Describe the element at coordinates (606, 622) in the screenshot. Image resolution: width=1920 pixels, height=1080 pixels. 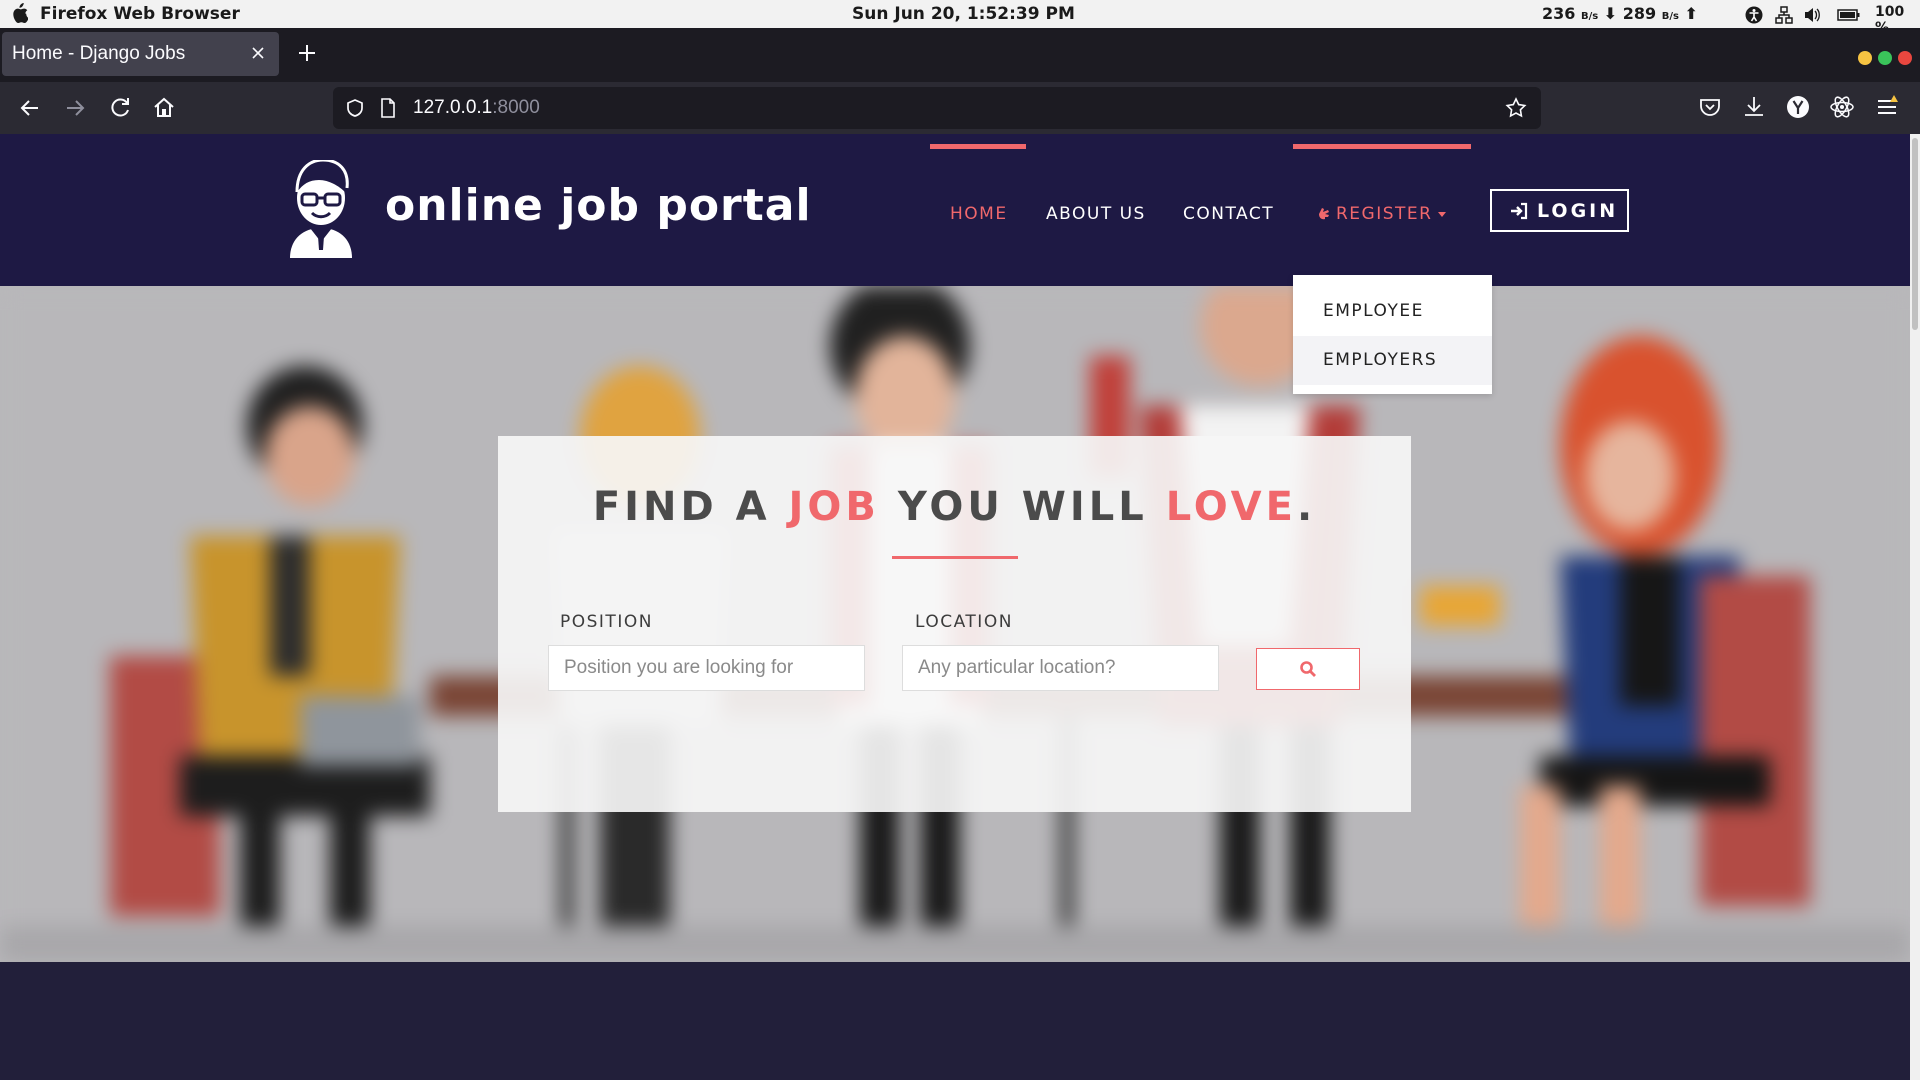
I see `position-label: POSITION` at that location.